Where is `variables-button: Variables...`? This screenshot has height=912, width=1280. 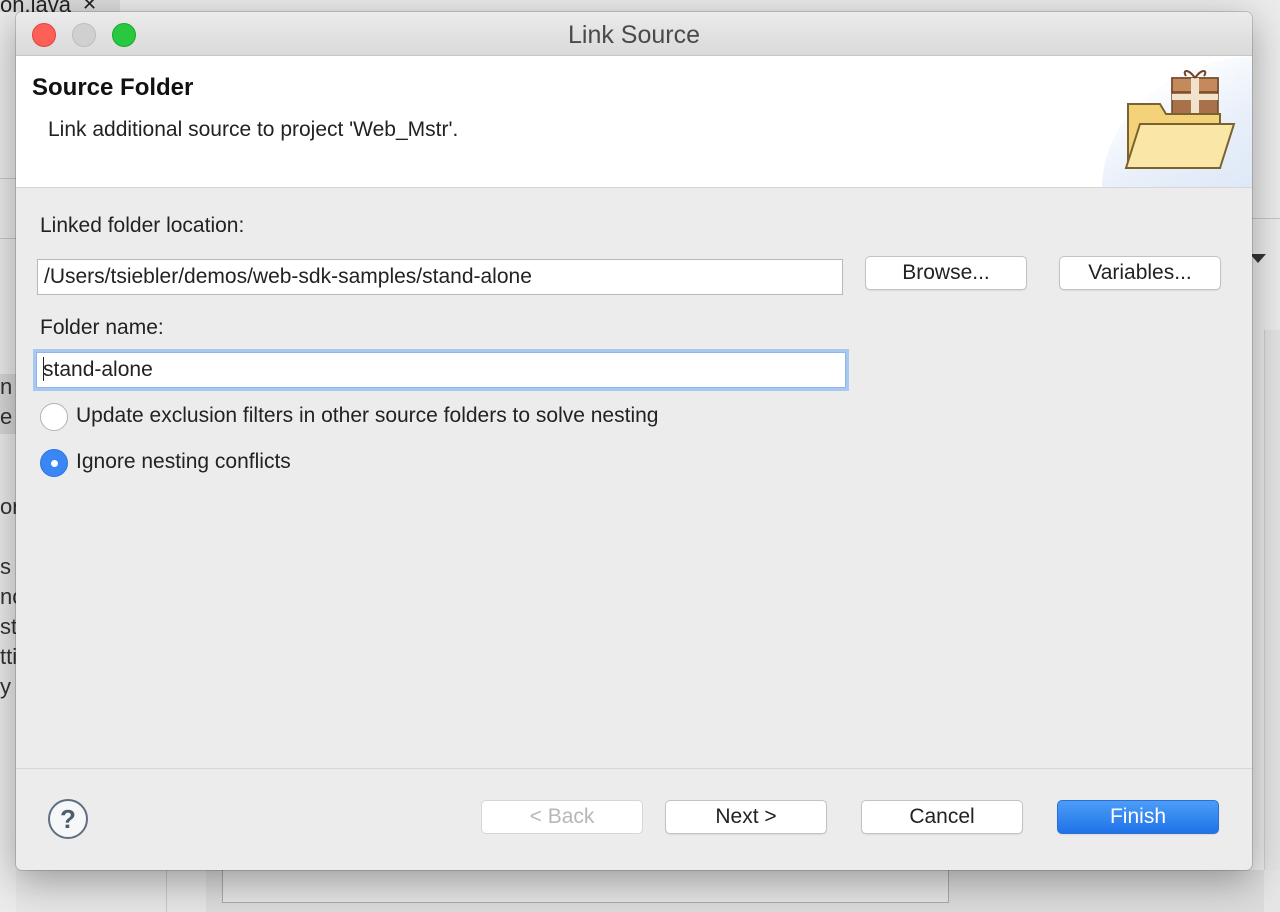 variables-button: Variables... is located at coordinates (1140, 273).